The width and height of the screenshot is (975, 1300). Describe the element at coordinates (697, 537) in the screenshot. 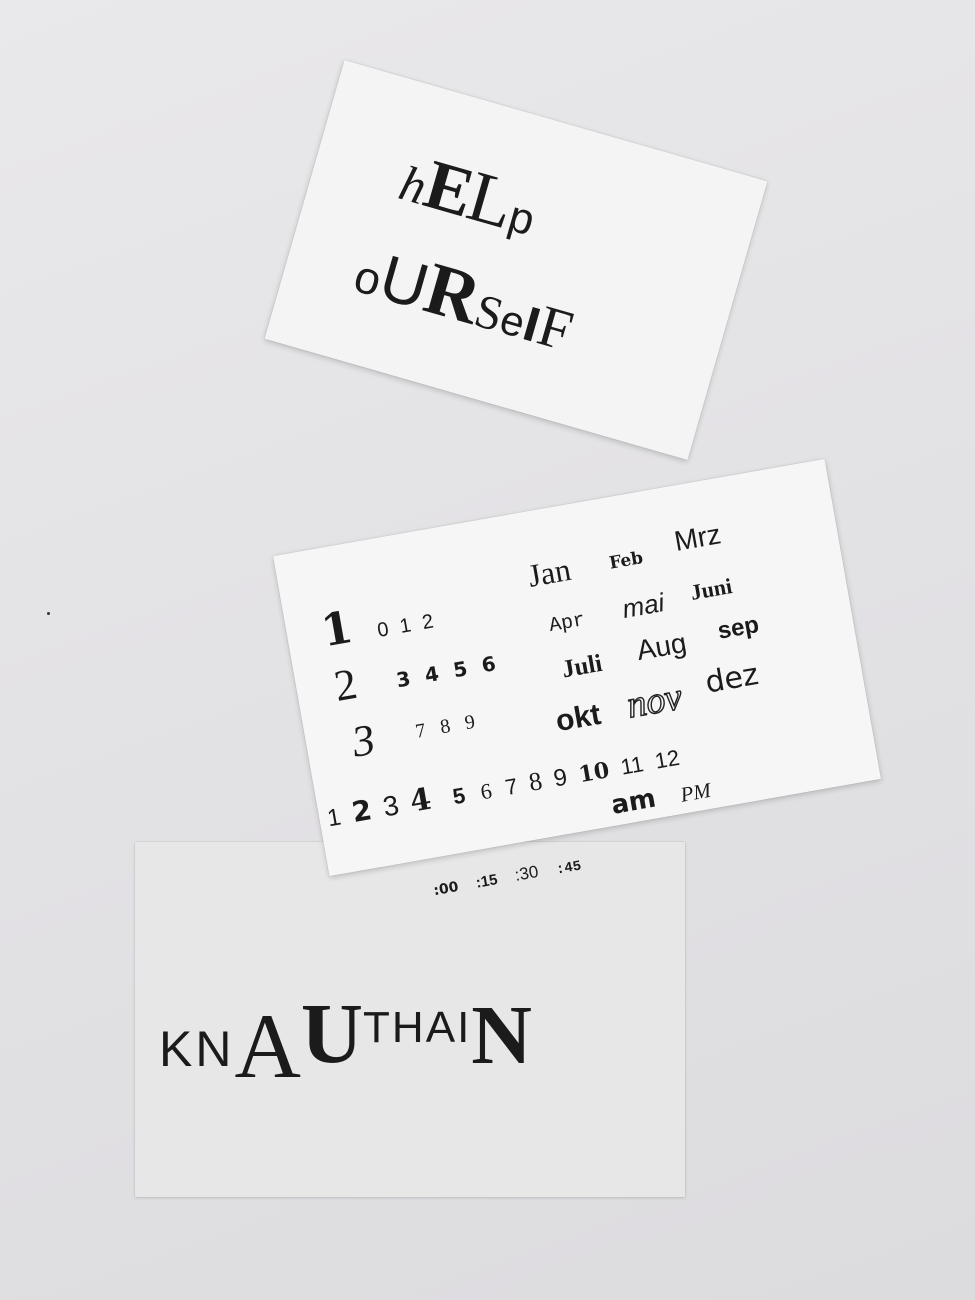

I see `month-mrz: Mrz` at that location.